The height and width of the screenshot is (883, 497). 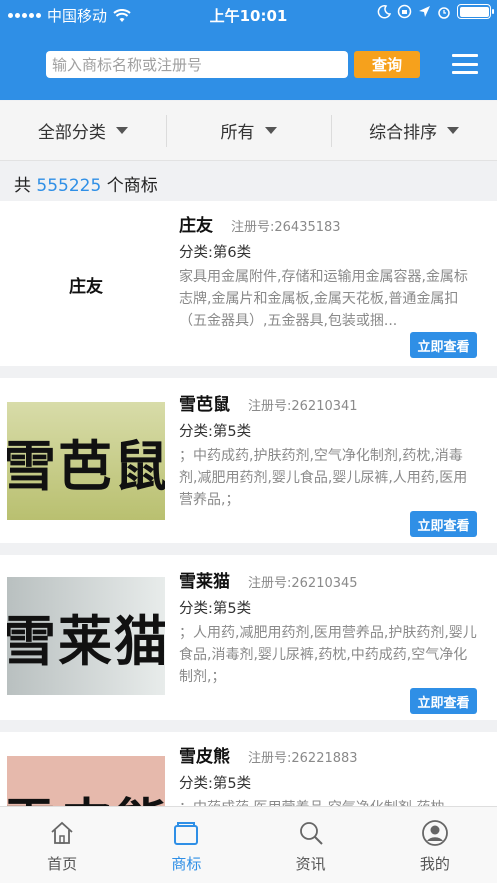 What do you see at coordinates (62, 845) in the screenshot?
I see `tab-home: 首页` at bounding box center [62, 845].